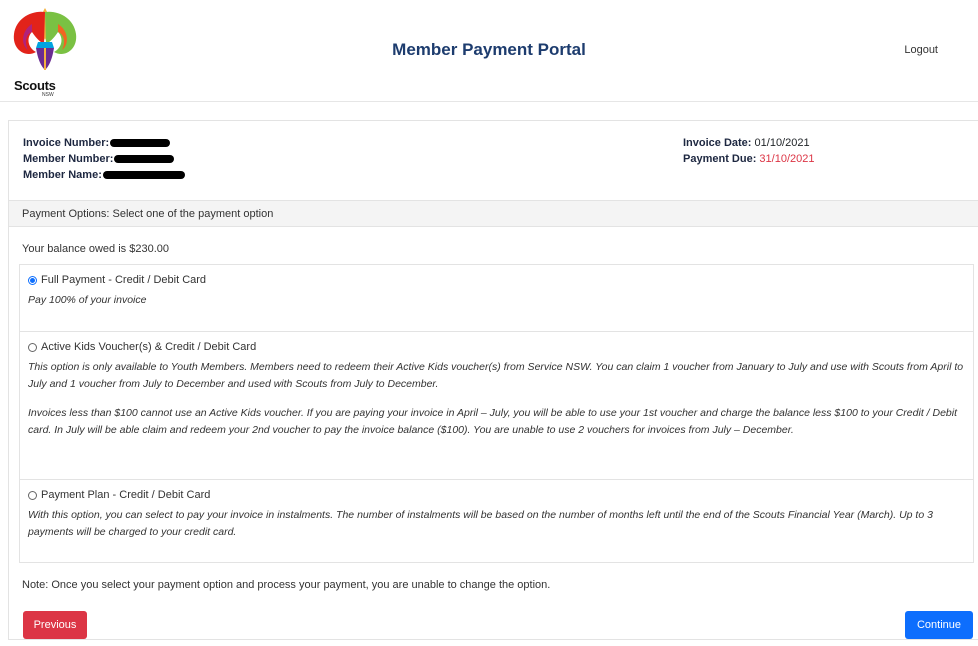  Describe the element at coordinates (496, 280) in the screenshot. I see `option-title: Full Payment - Credit / Debit Card` at that location.